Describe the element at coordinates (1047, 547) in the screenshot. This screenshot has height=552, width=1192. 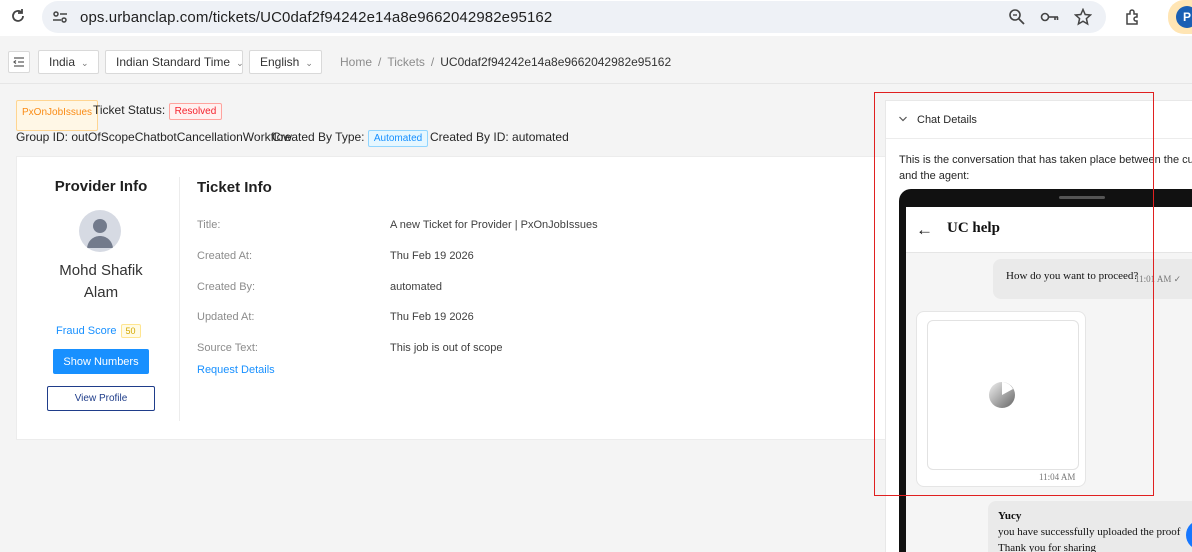
I see `chat-message-text: Thank you for sharing` at that location.